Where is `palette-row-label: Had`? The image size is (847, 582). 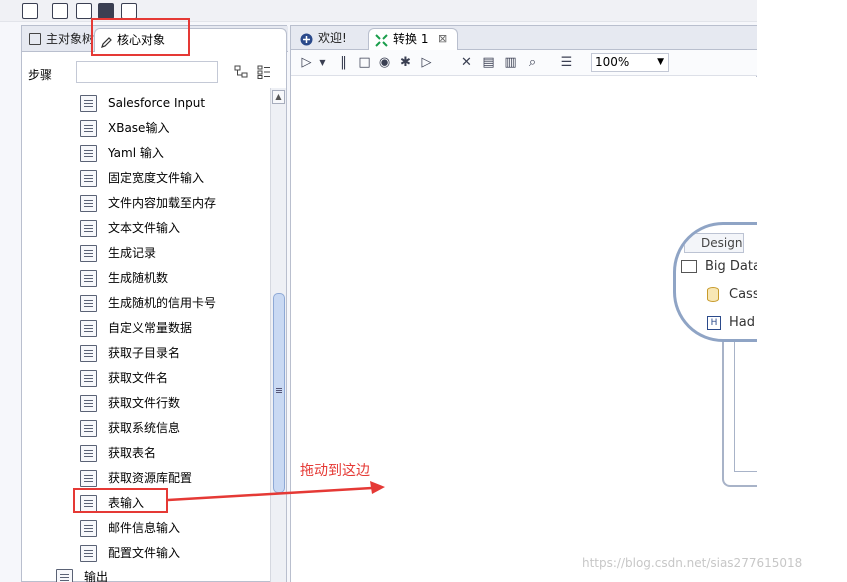
palette-row-label: Had is located at coordinates (742, 322).